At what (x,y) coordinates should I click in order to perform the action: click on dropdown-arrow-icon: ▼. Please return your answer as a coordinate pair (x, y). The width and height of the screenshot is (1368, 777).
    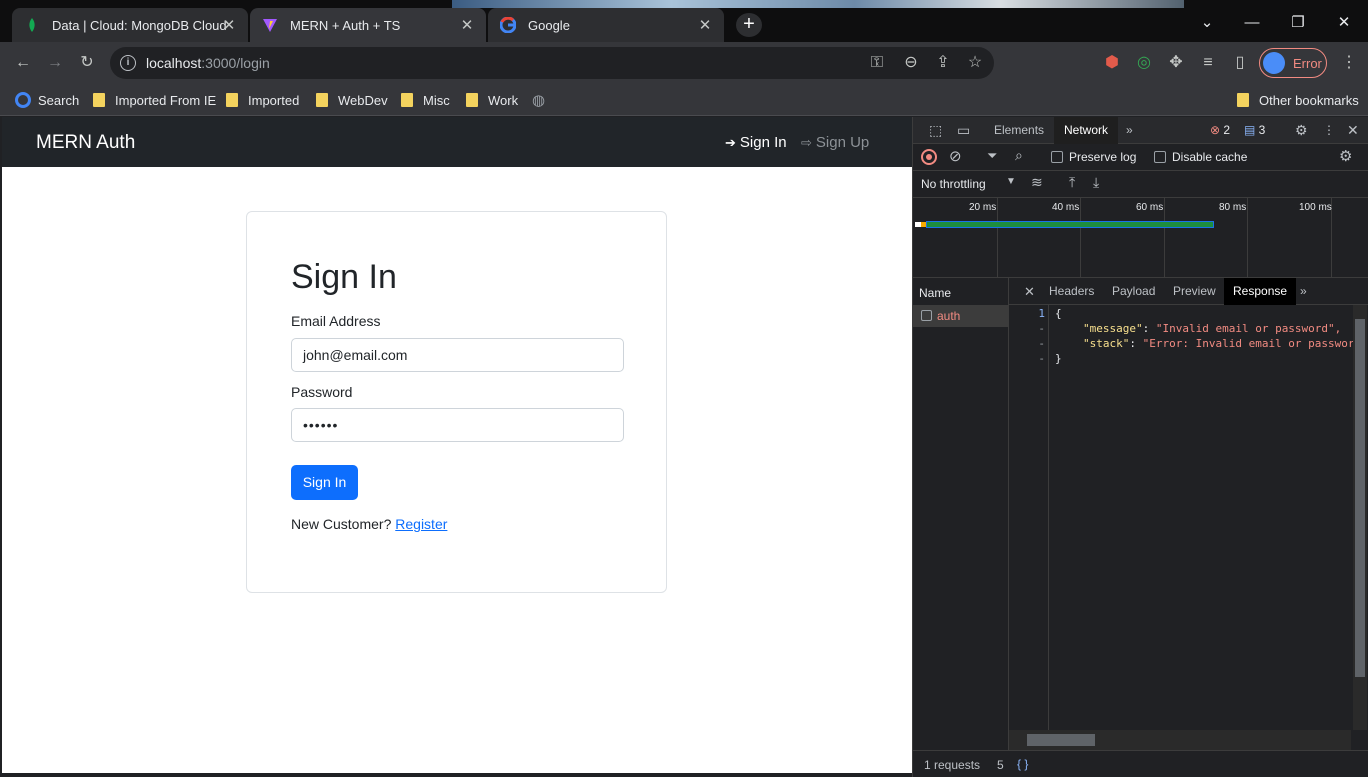
    Looking at the image, I should click on (1011, 181).